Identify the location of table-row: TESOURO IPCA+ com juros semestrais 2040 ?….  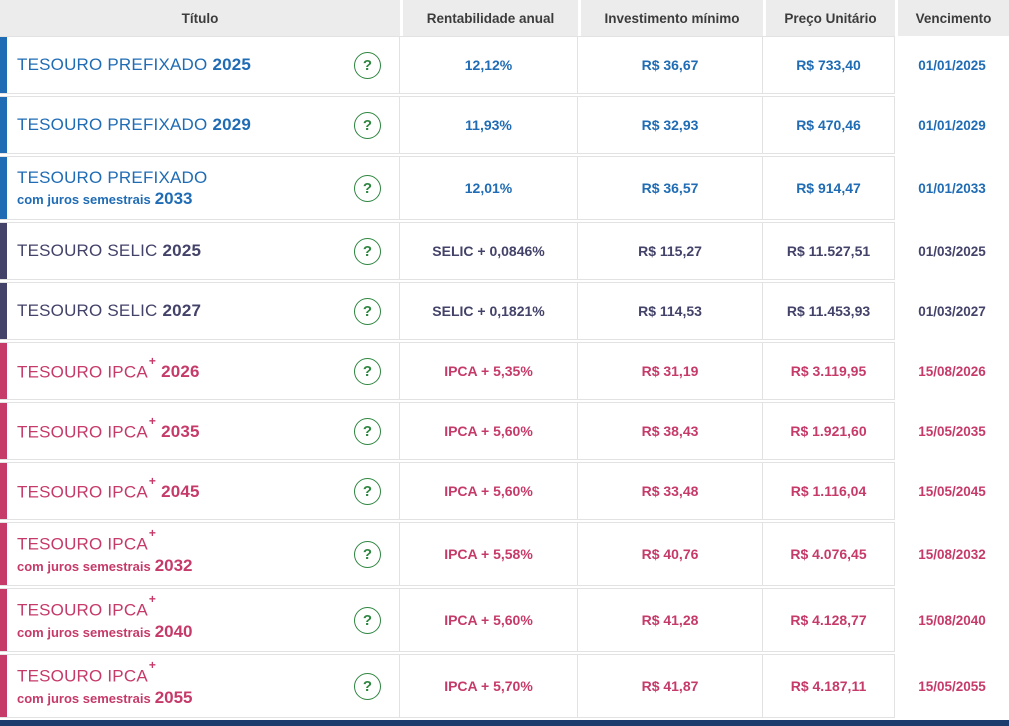
(504, 620).